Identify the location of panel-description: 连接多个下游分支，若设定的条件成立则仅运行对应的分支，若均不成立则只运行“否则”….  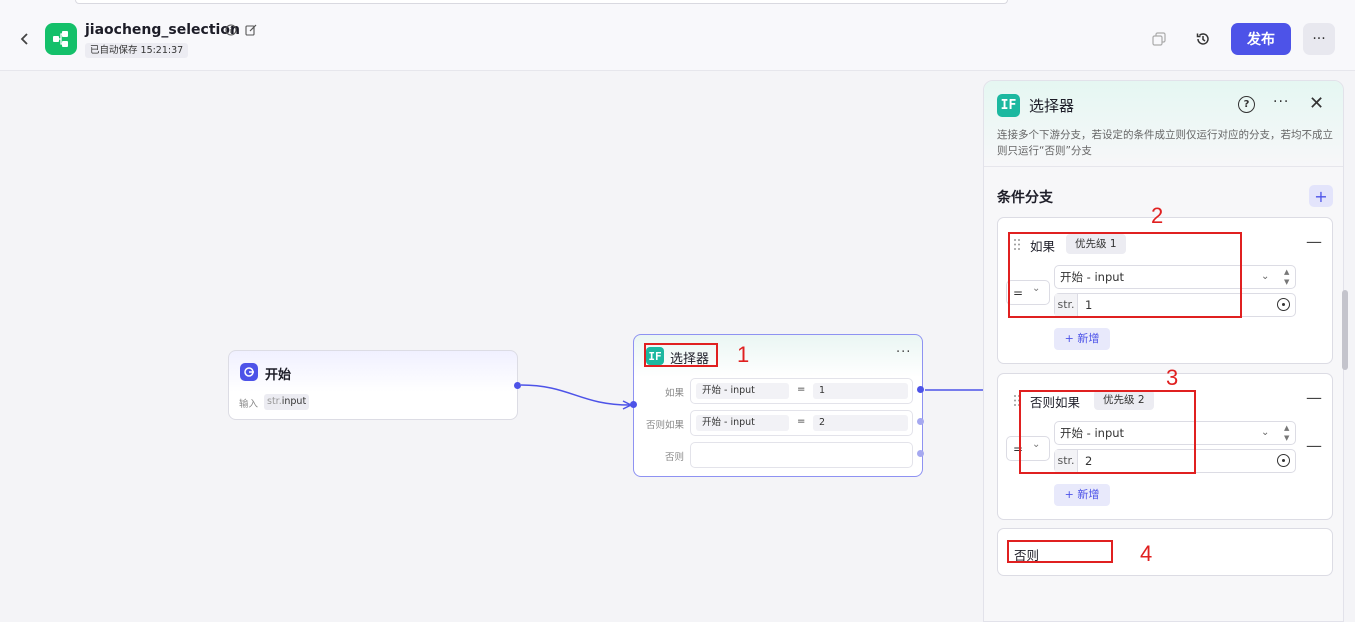
(1165, 143).